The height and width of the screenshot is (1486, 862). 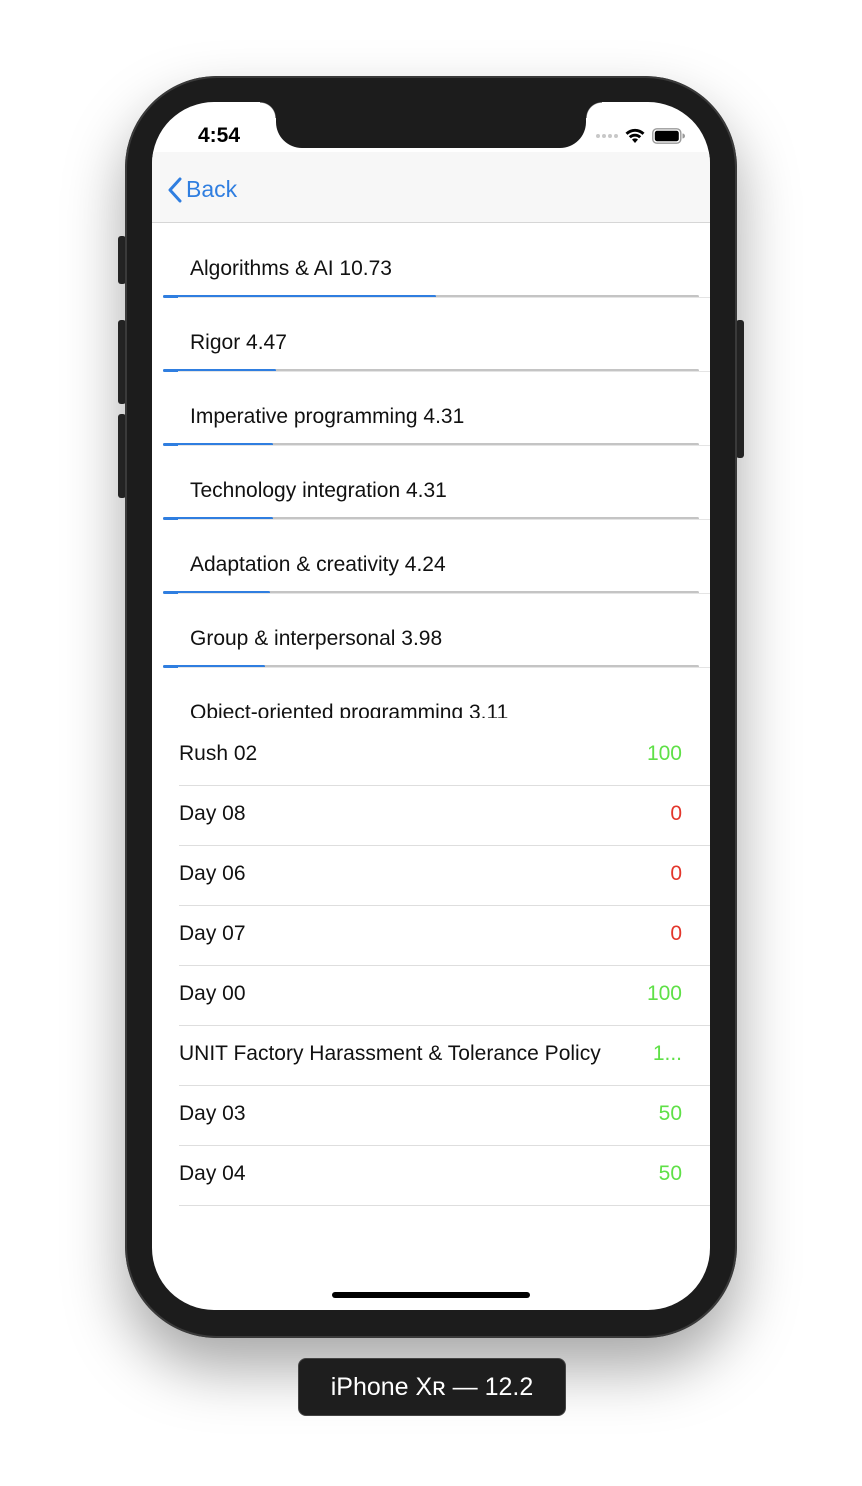 I want to click on skill-label: Algorithms & AI 10.73, so click(x=291, y=268).